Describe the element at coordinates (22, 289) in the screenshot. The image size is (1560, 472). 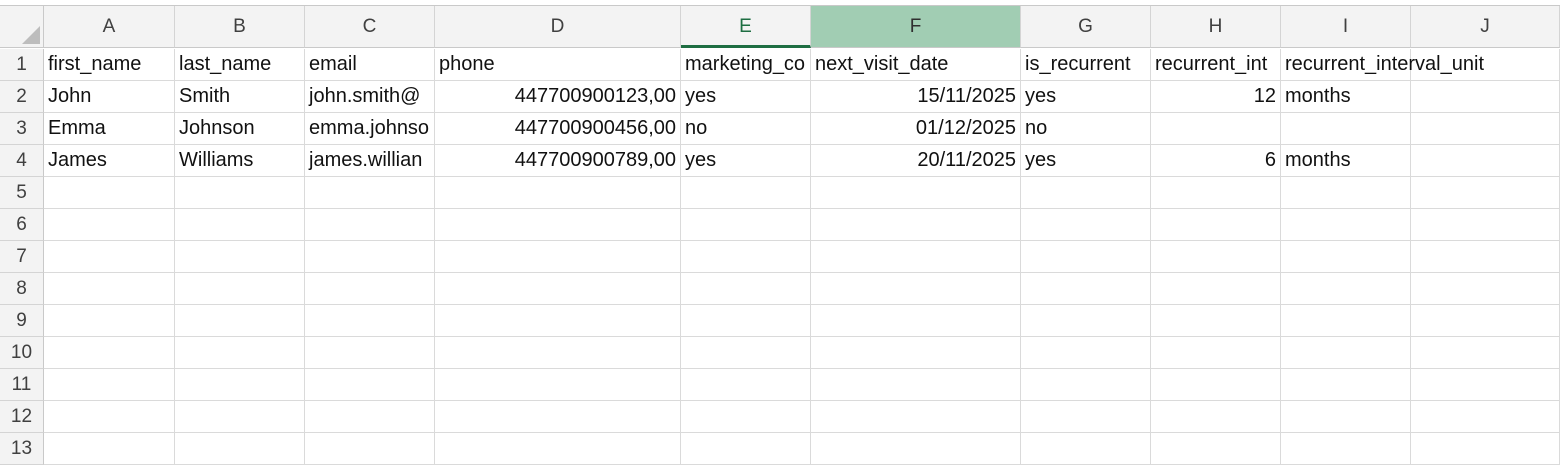
I see `row-header-8: 8` at that location.